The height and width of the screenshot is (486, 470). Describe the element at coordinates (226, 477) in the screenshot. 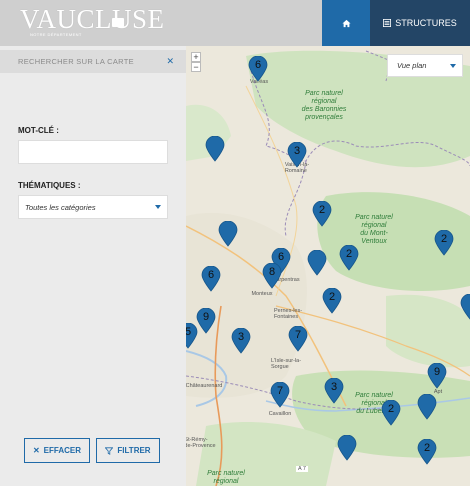

I see `park-label-alpilles: Parc naturelrégionaldes Alpilles` at that location.